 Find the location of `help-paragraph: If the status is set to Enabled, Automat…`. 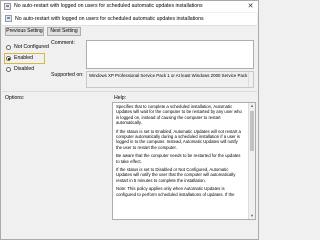

help-paragraph: If the status is set to Enabled, Automat… is located at coordinates (178, 139).